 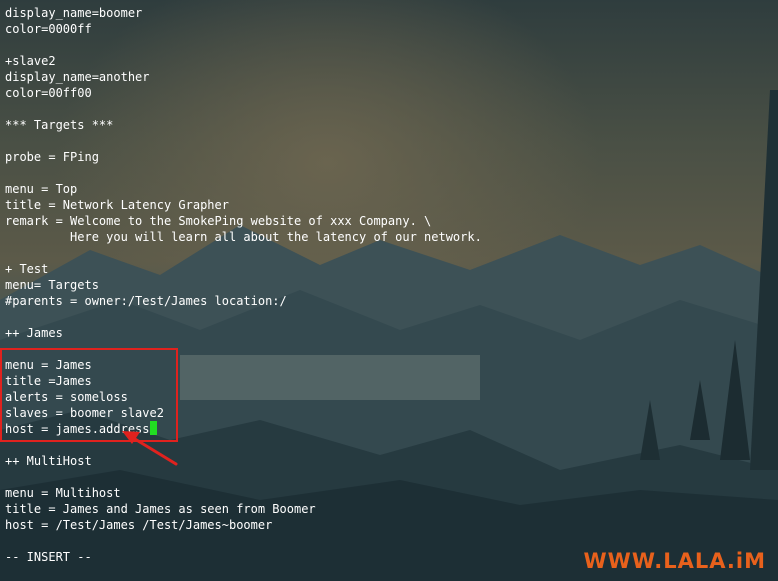 I want to click on code-line: -- INSERT --, so click(x=243, y=557).